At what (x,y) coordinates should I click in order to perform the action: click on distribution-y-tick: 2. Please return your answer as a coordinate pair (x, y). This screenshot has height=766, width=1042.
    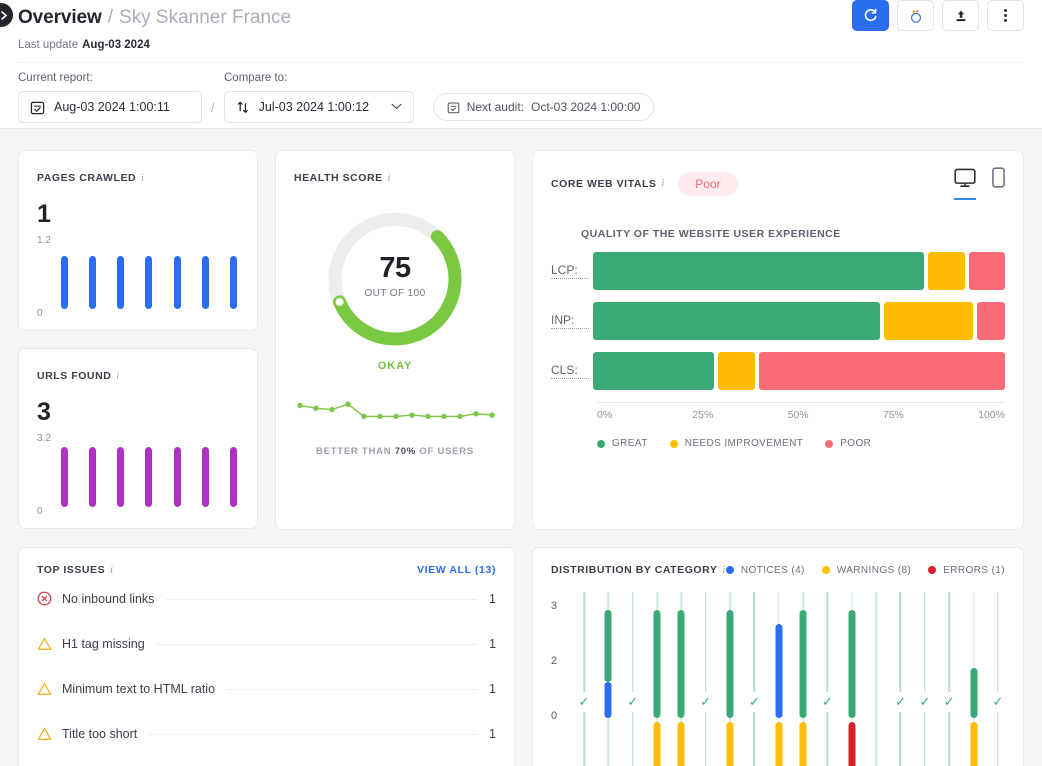
    Looking at the image, I should click on (554, 661).